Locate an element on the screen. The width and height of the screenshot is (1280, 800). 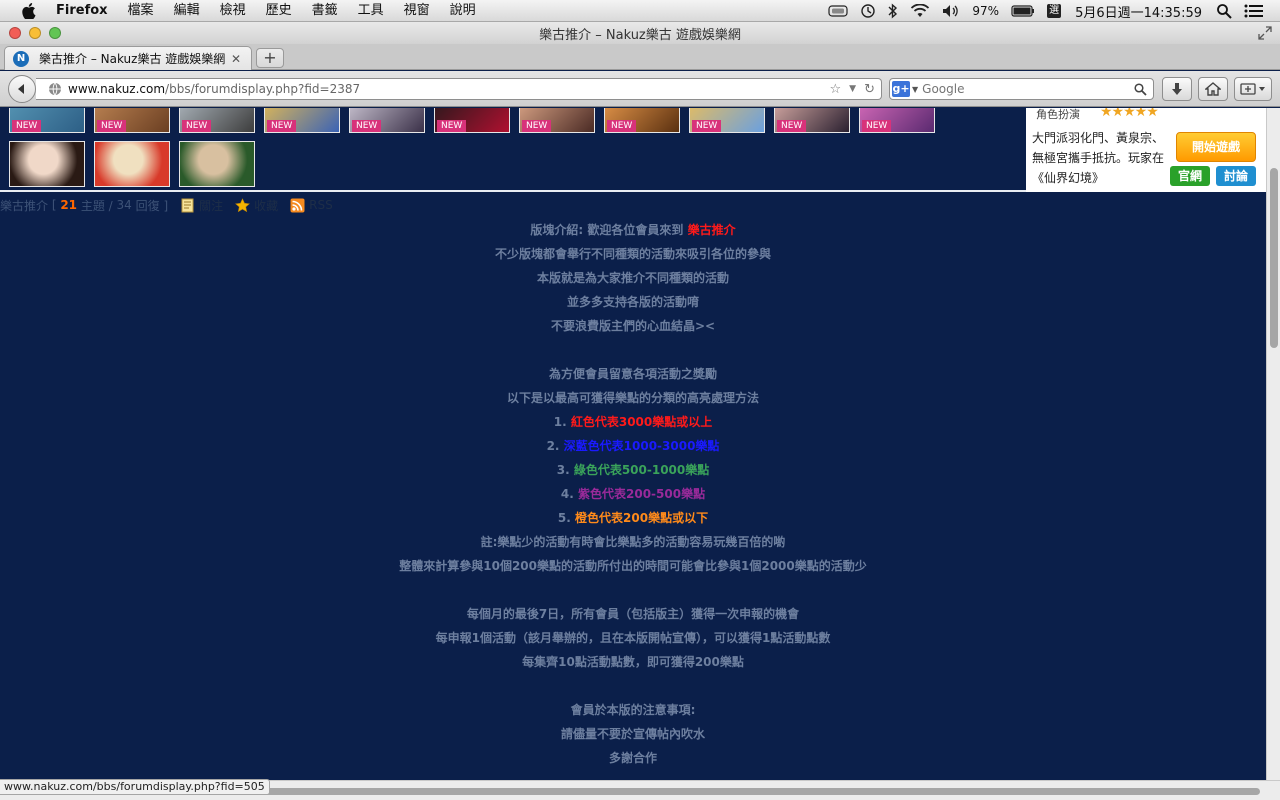
rss-link: RSS is located at coordinates (311, 205).